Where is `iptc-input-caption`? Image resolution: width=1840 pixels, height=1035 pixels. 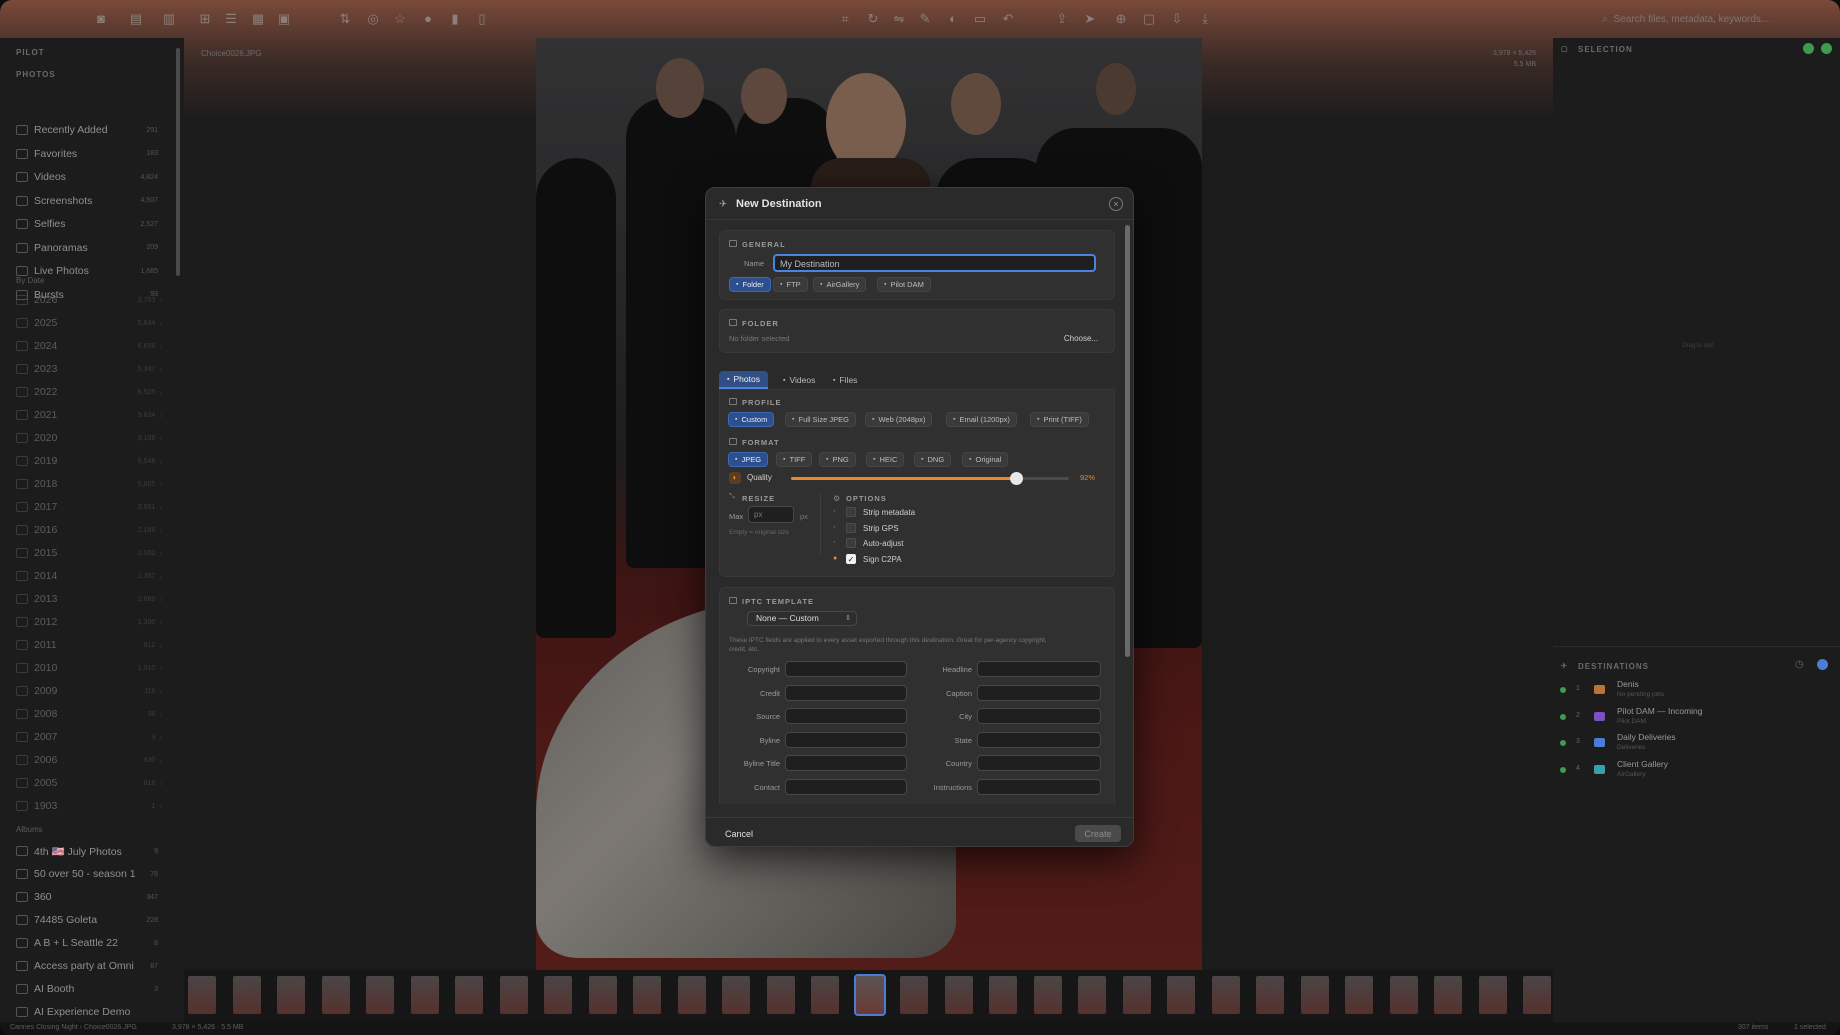
iptc-input-caption is located at coordinates (1039, 692).